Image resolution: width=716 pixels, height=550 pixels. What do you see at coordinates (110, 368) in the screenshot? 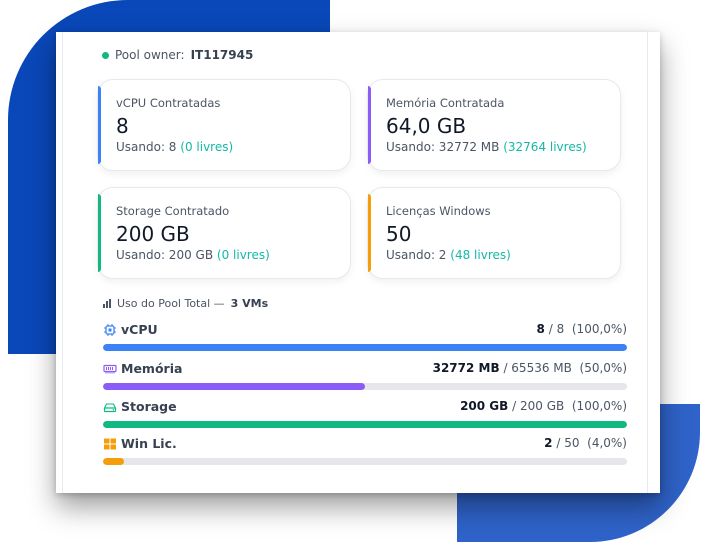
I see `memory-icon` at bounding box center [110, 368].